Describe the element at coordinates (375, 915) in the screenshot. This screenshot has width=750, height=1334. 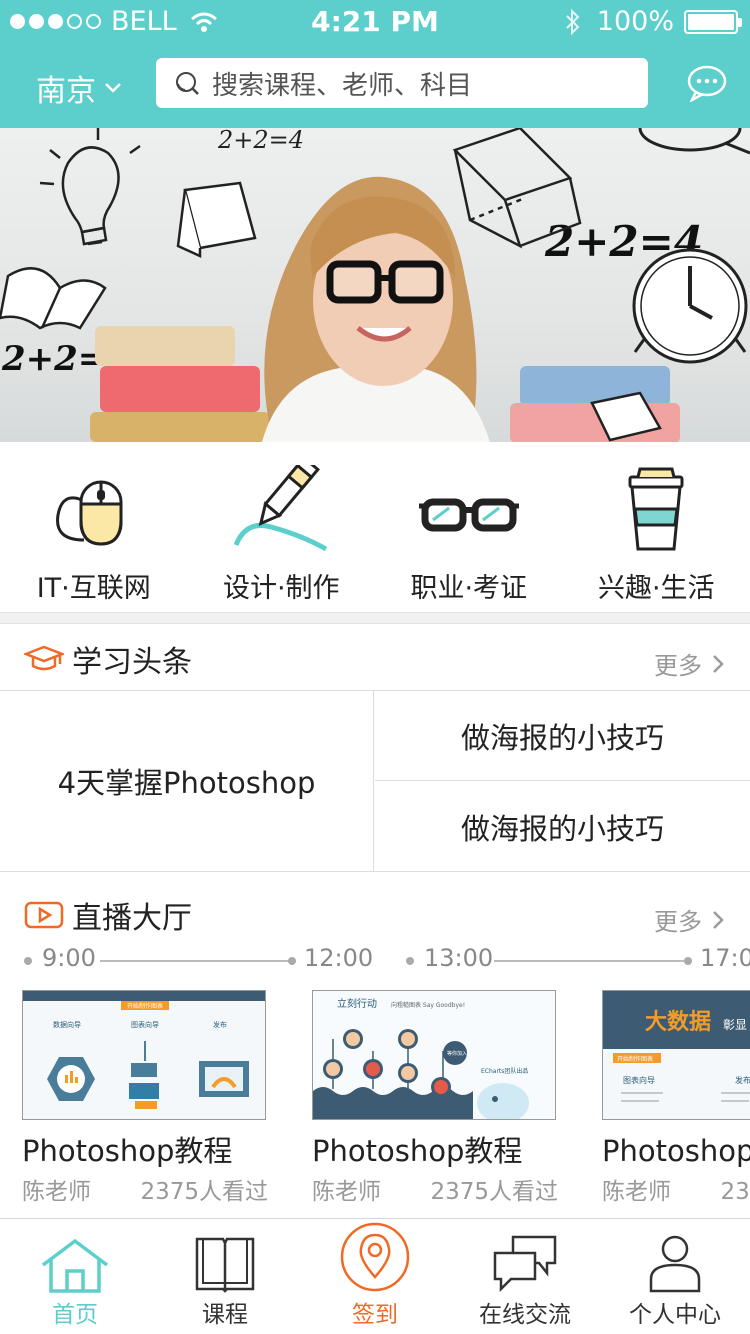
I see `live-section-header: 直播大厅 更多` at that location.